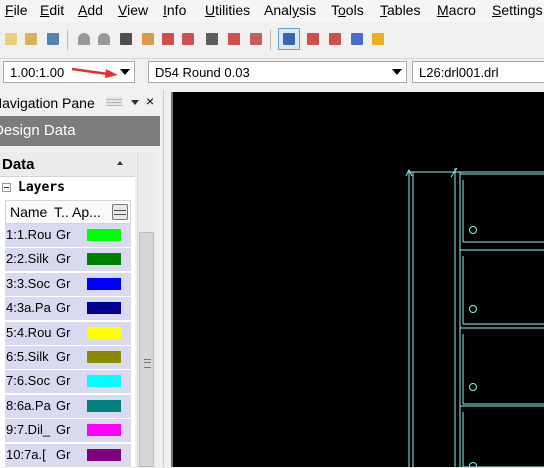 This screenshot has height=468, width=544. I want to click on pin-icon, so click(114, 101).